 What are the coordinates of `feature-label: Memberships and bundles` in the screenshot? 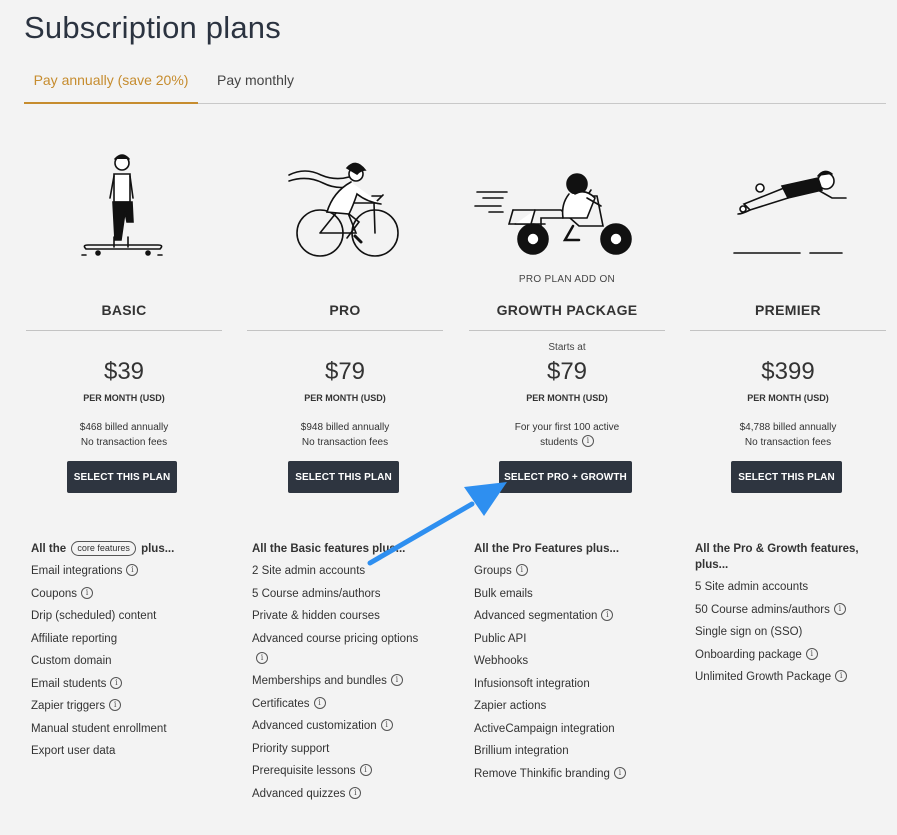 It's located at (319, 681).